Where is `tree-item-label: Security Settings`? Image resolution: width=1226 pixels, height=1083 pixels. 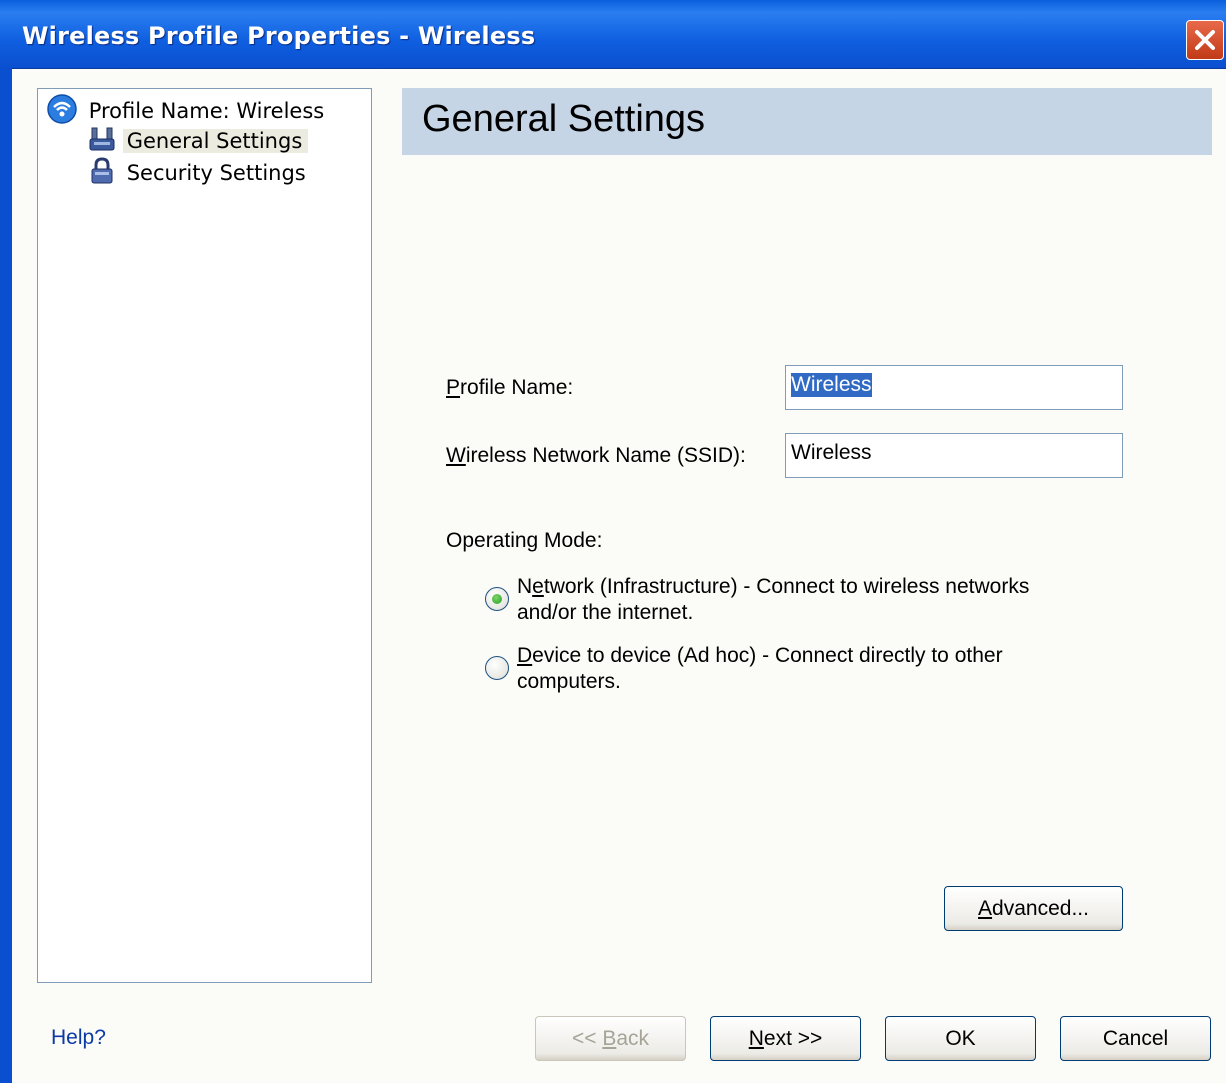
tree-item-label: Security Settings is located at coordinates (216, 172).